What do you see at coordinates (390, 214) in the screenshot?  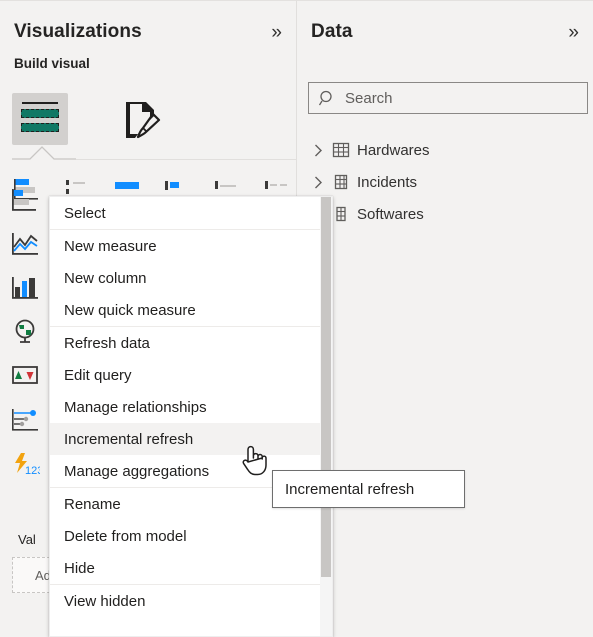 I see `tree-item-label: Softwares` at bounding box center [390, 214].